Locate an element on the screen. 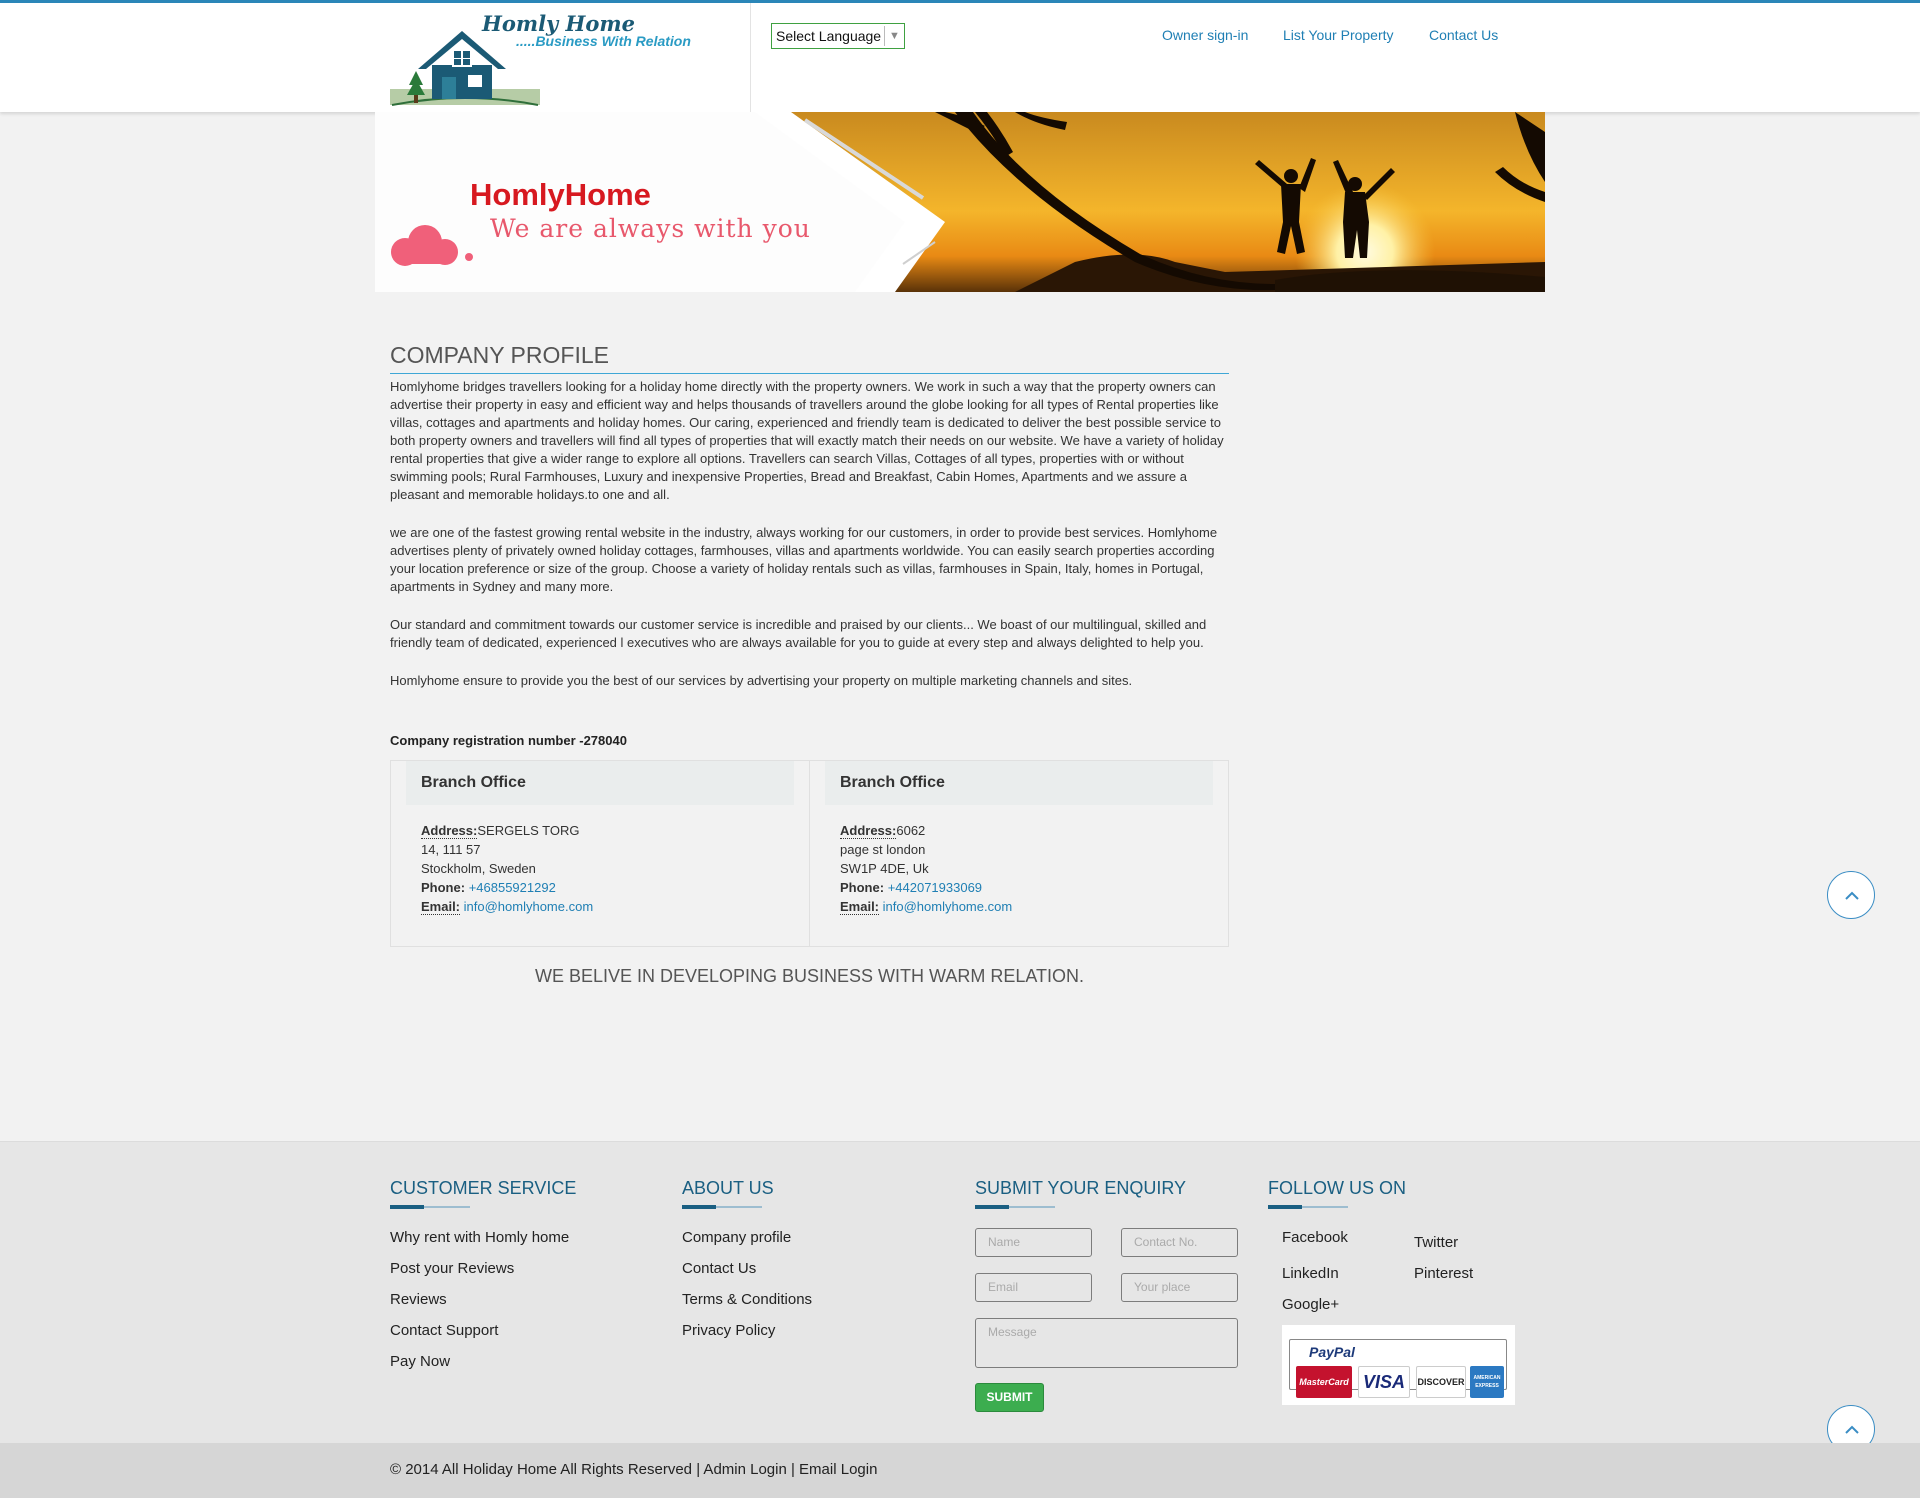 The image size is (1920, 1498). scroll-to-top-button is located at coordinates (1851, 895).